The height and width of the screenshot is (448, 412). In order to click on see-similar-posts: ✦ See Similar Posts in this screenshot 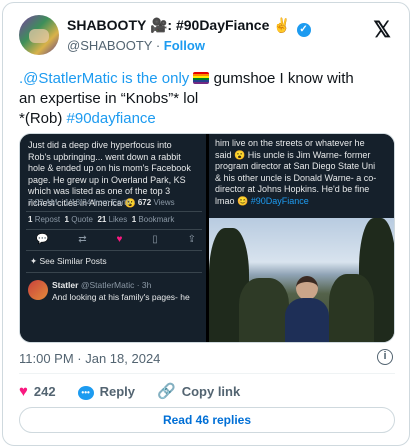, I will do `click(68, 261)`.